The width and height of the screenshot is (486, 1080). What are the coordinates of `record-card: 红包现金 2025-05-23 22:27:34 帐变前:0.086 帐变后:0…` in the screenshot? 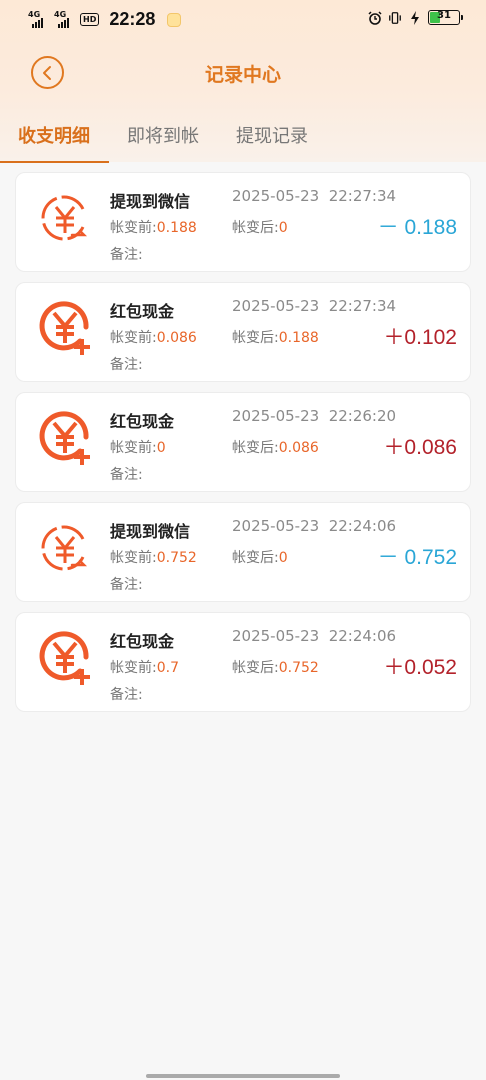 It's located at (243, 332).